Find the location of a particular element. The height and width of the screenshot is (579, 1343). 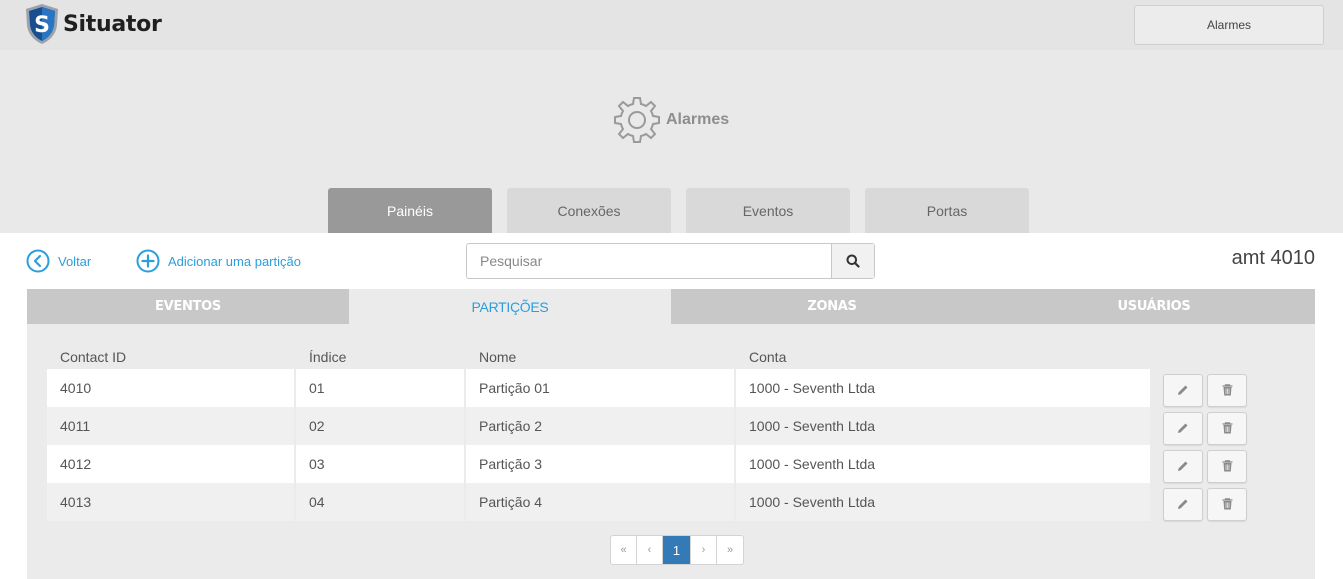

page-heading: Alarmes is located at coordinates (670, 120).